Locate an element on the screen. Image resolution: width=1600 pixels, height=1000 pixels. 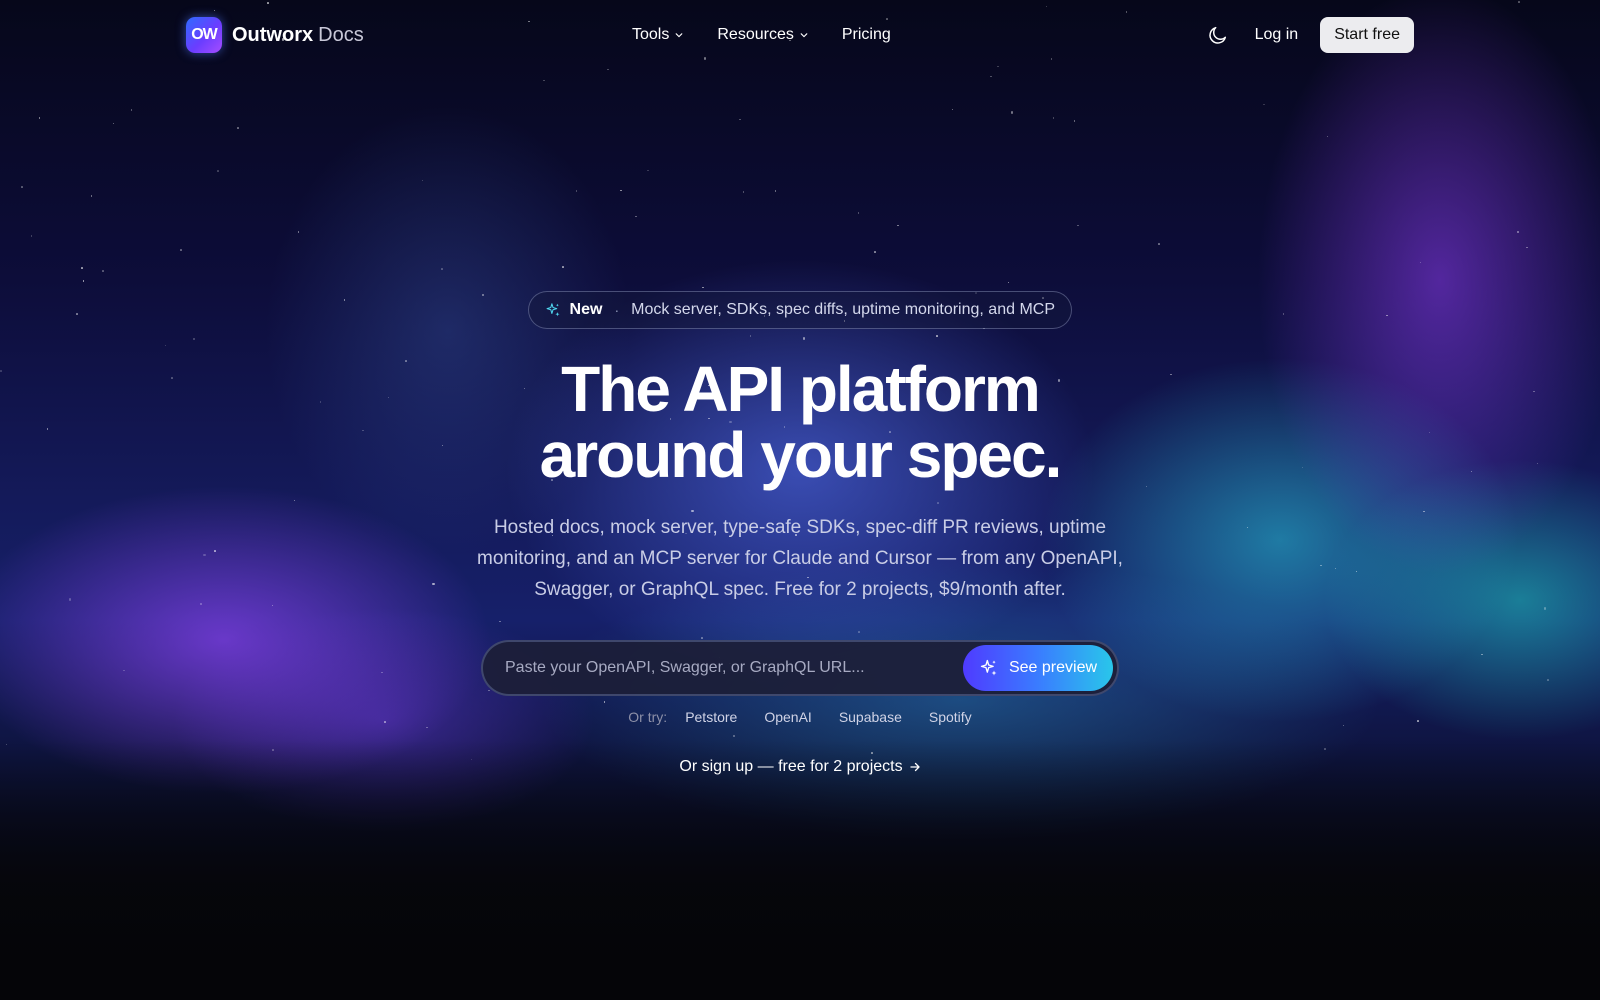
nav-pricing-label: Pricing is located at coordinates (866, 34).